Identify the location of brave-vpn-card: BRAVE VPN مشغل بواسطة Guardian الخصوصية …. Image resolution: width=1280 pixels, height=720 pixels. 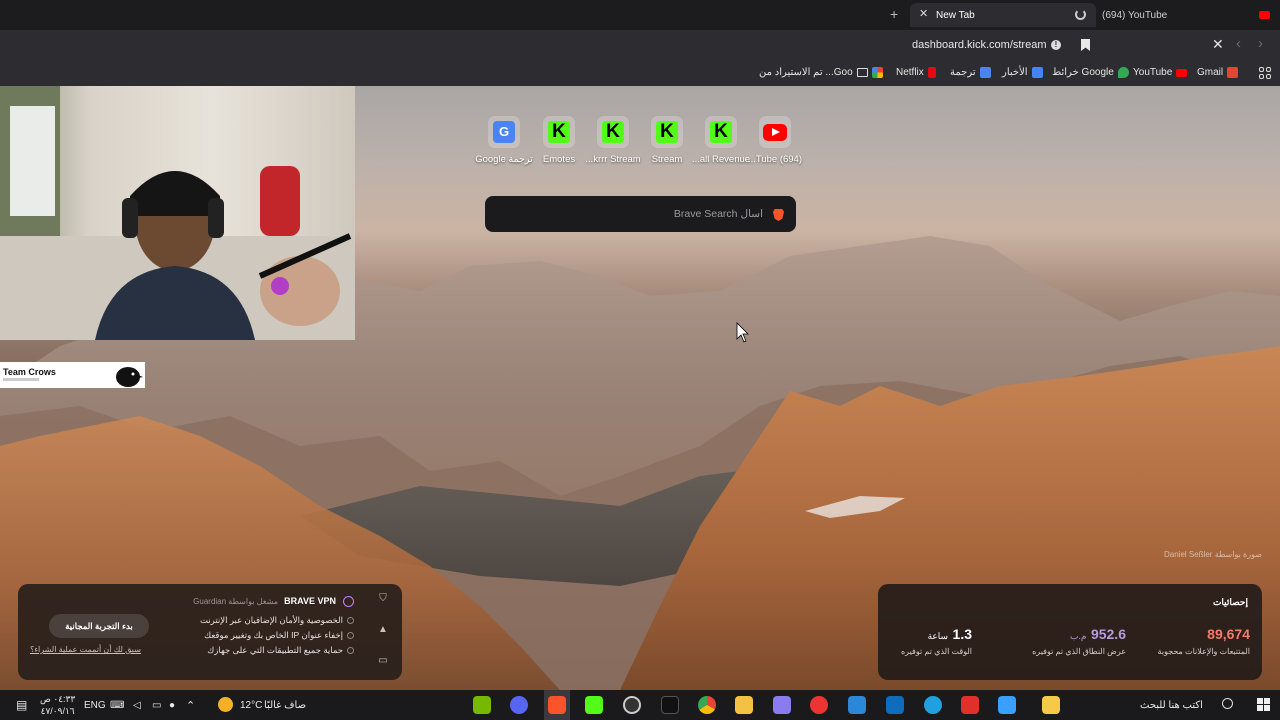
(210, 632).